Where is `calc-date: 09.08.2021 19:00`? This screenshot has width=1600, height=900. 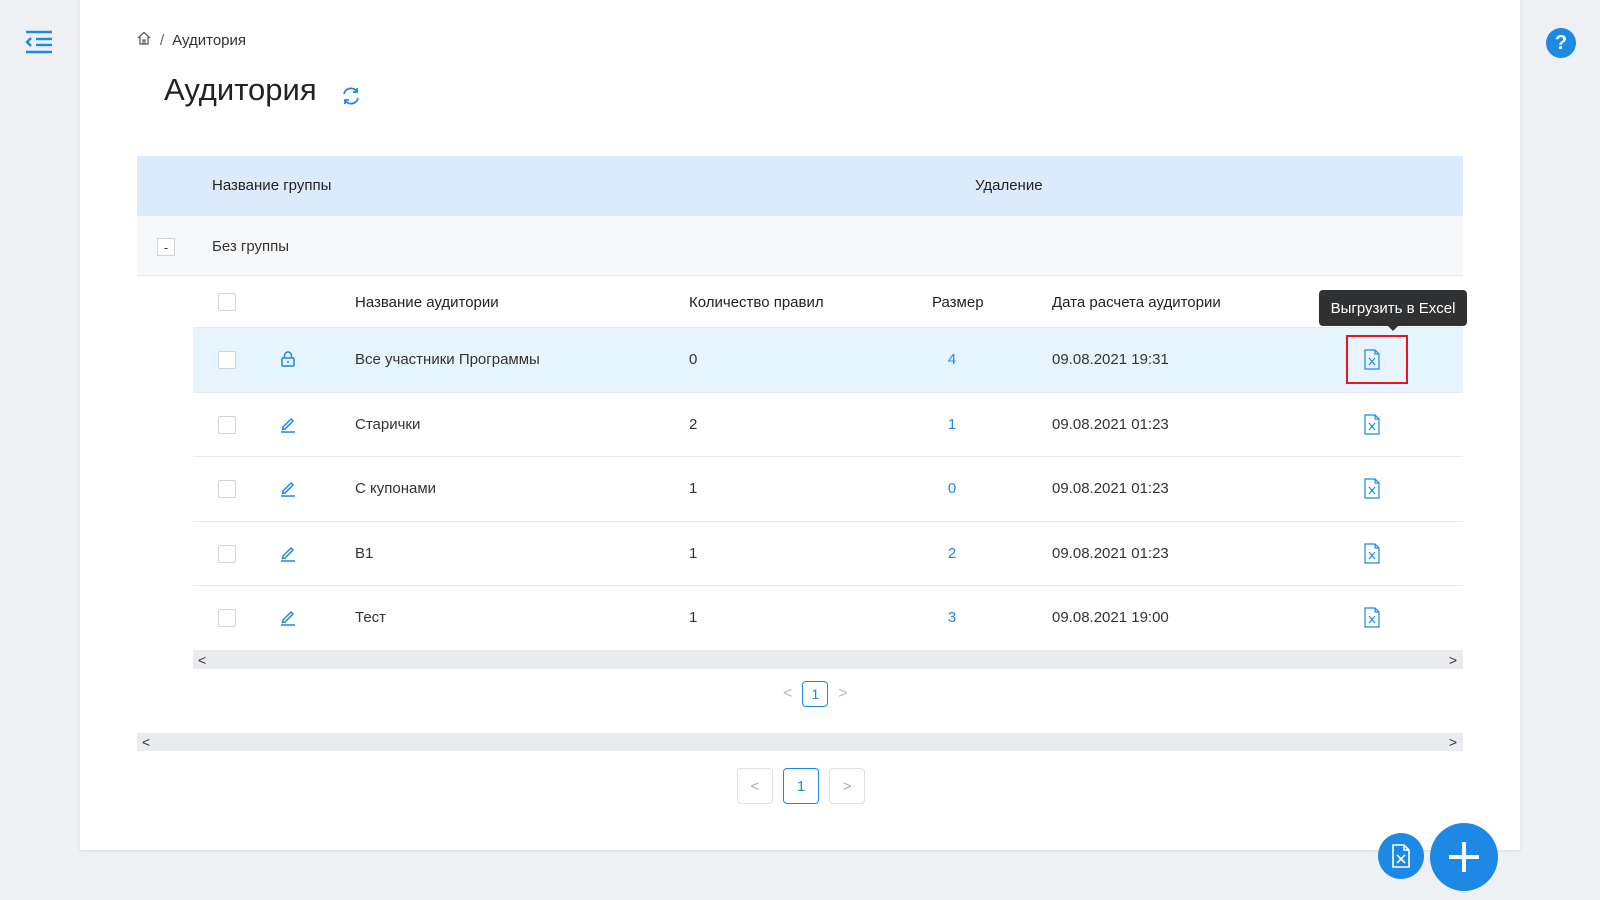 calc-date: 09.08.2021 19:00 is located at coordinates (1110, 617).